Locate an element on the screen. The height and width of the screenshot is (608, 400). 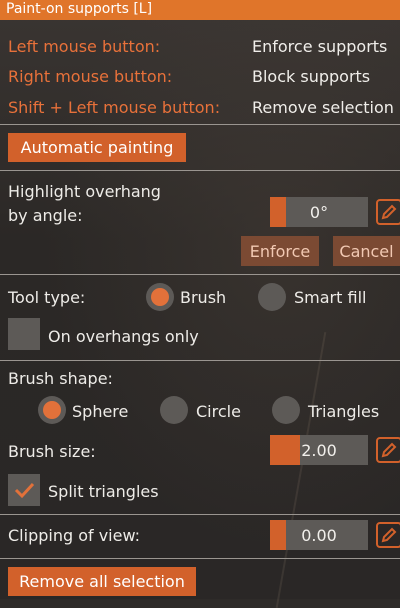
tool-type-brush-label: Brush is located at coordinates (203, 297).